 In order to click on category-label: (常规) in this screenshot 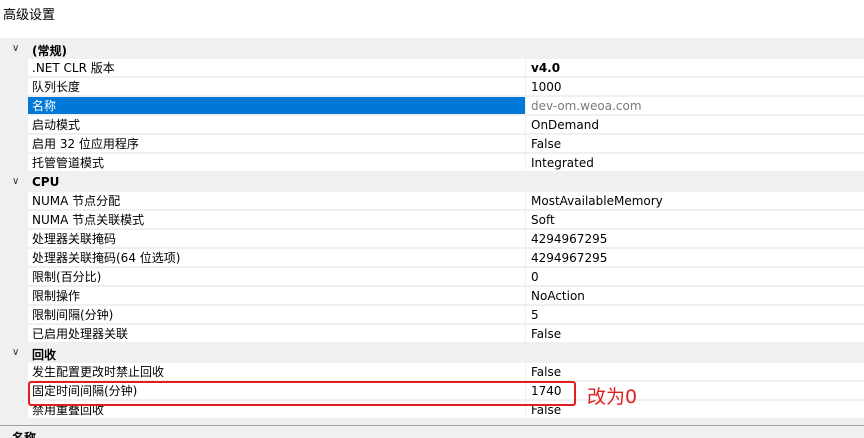, I will do `click(49, 51)`.